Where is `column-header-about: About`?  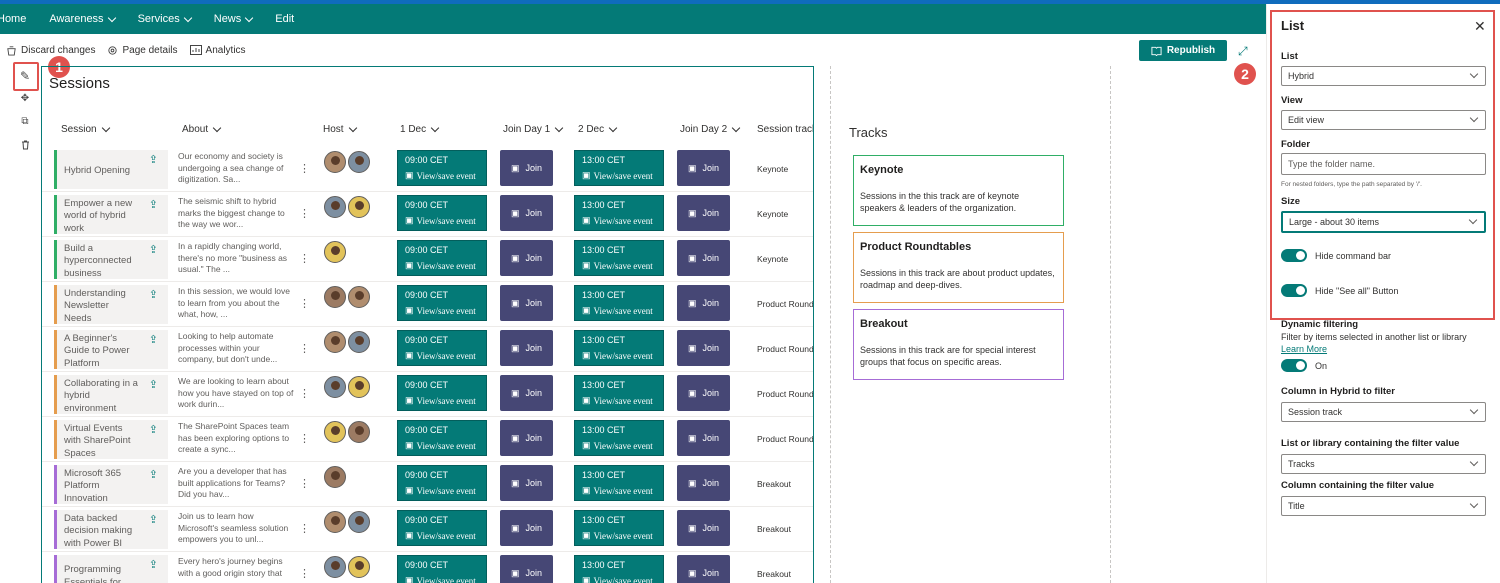 column-header-about: About is located at coordinates (202, 129).